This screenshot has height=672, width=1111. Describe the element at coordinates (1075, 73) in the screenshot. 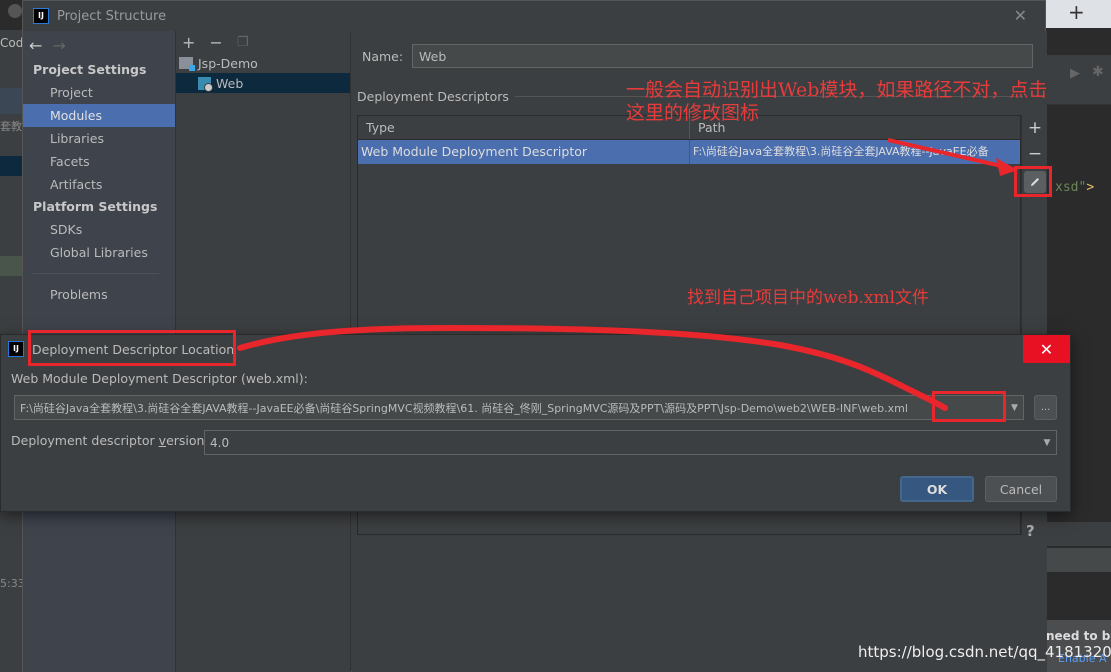

I see `run-icon: ▶` at that location.